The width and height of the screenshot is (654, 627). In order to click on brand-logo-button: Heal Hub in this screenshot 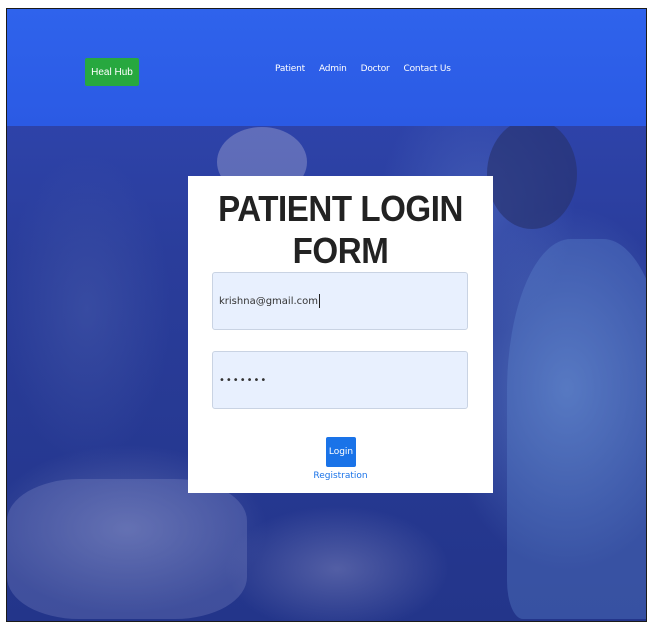, I will do `click(112, 72)`.